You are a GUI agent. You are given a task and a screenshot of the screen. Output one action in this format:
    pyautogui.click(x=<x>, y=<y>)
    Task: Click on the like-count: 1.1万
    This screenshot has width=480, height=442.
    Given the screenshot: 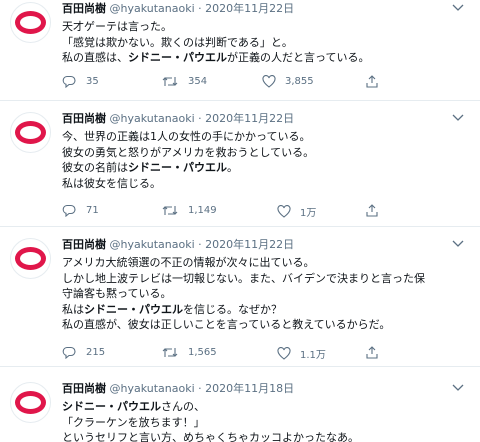 What is the action you would take?
    pyautogui.click(x=313, y=355)
    